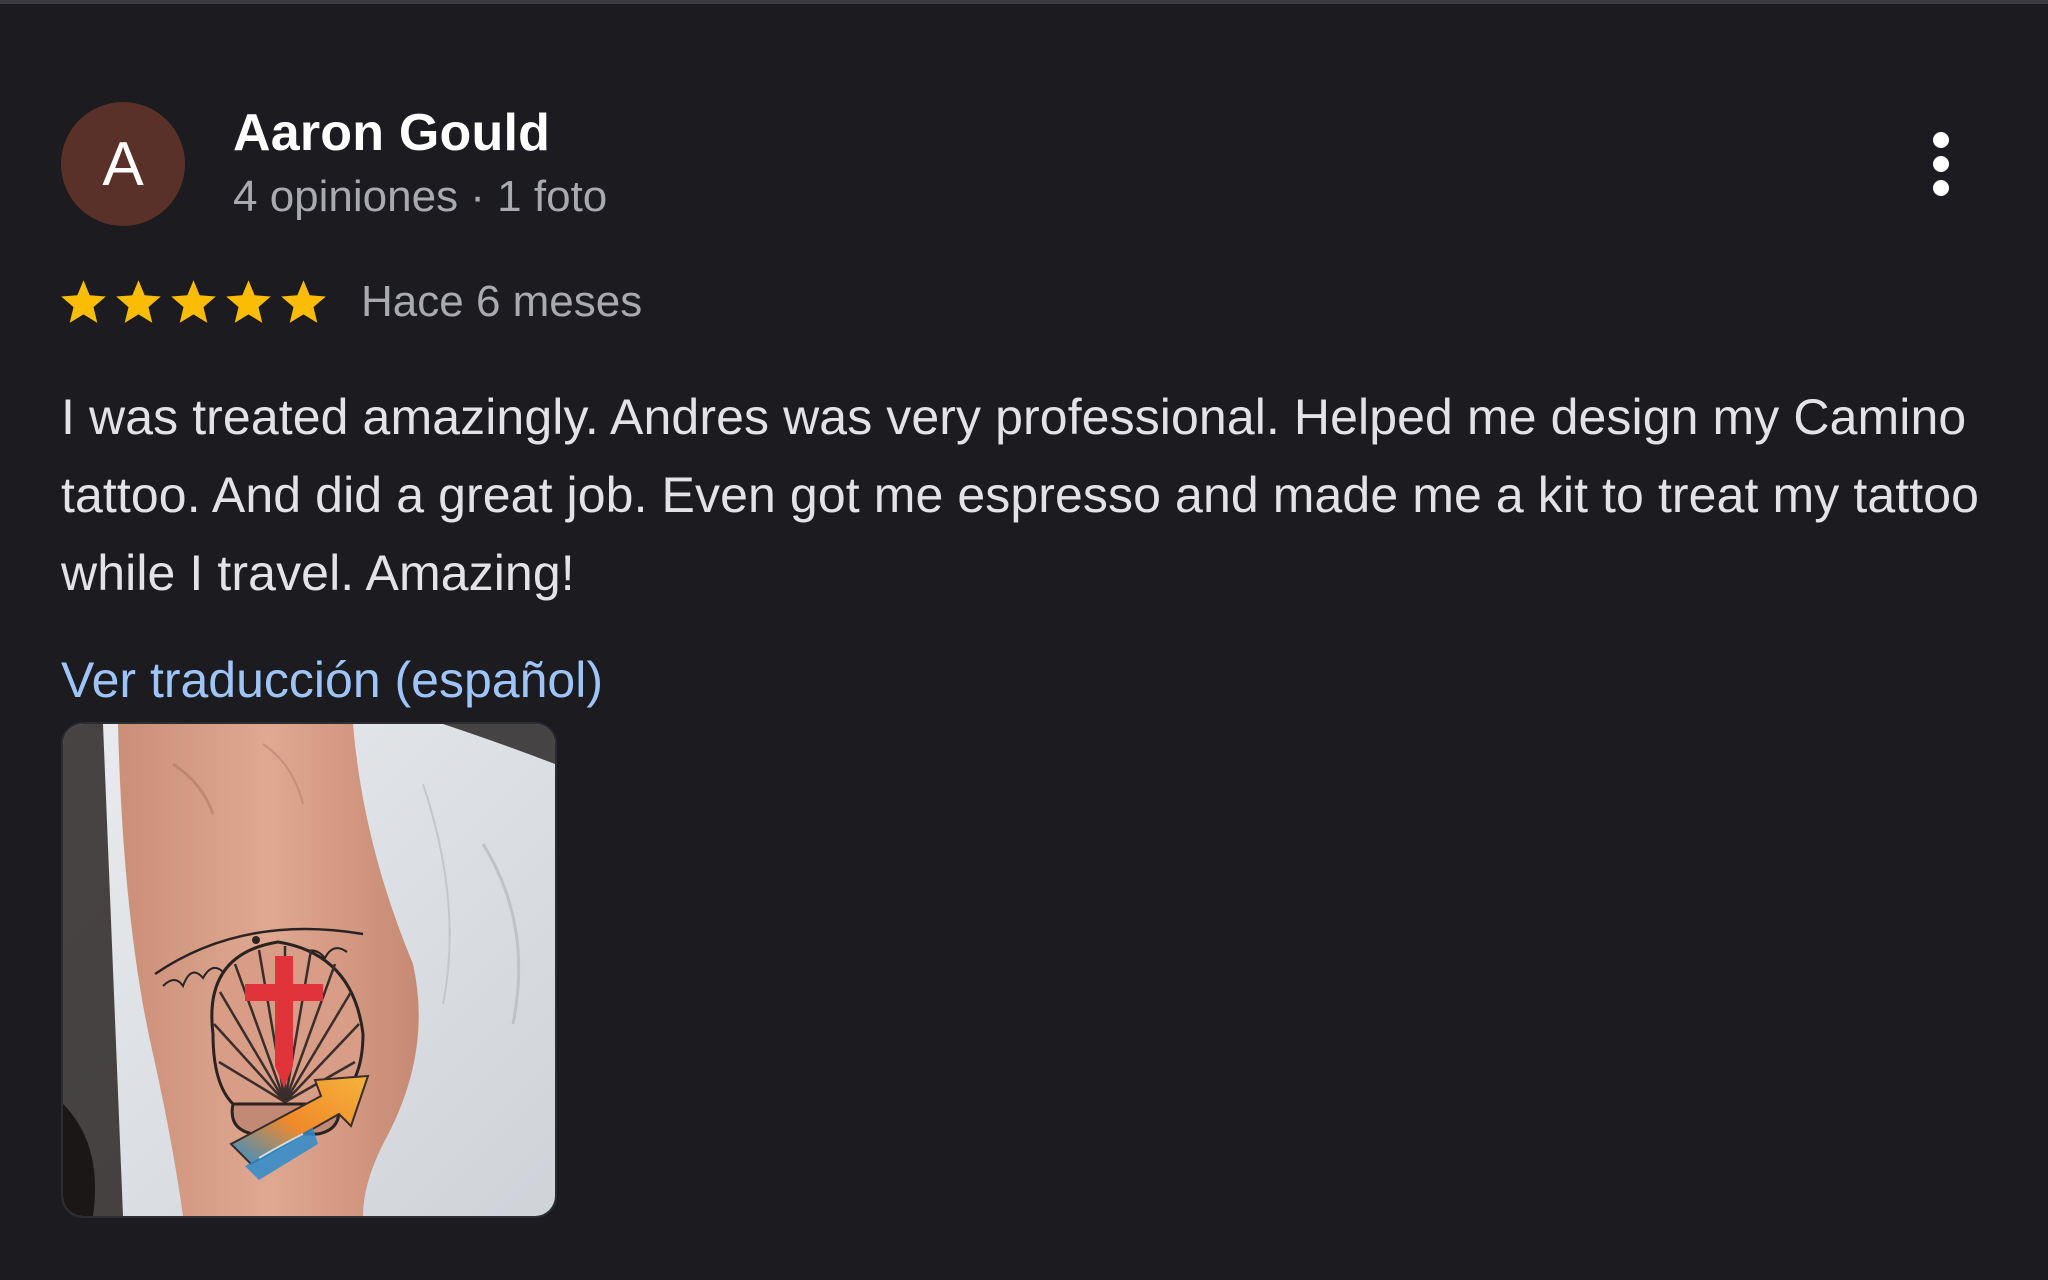  I want to click on rating-row: Hace 6 meses, so click(350, 302).